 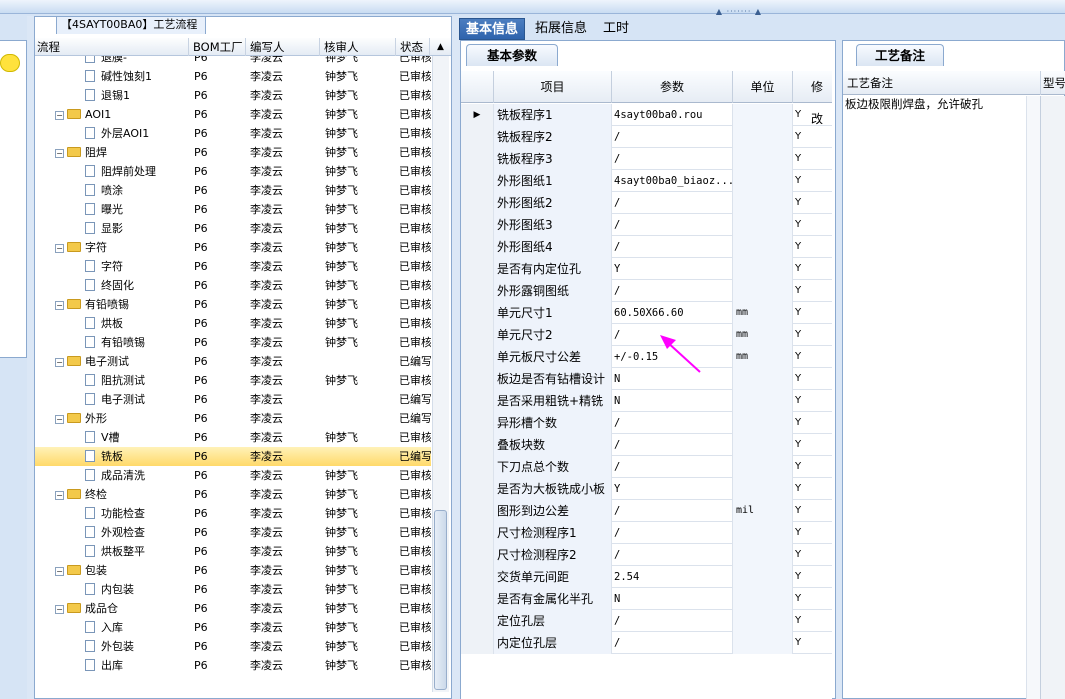 I want to click on tree-row: 外观检查 P6 李凌云 钟梦飞 已审核, so click(x=233, y=532).